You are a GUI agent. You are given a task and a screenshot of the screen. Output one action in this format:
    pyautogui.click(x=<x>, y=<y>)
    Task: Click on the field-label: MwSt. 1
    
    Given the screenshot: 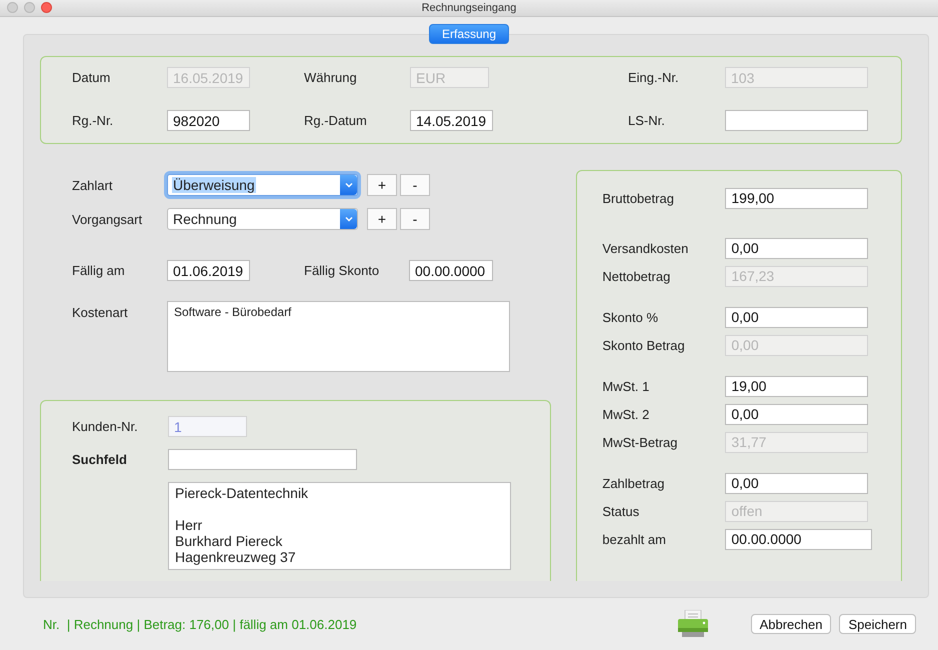 What is the action you would take?
    pyautogui.click(x=626, y=386)
    